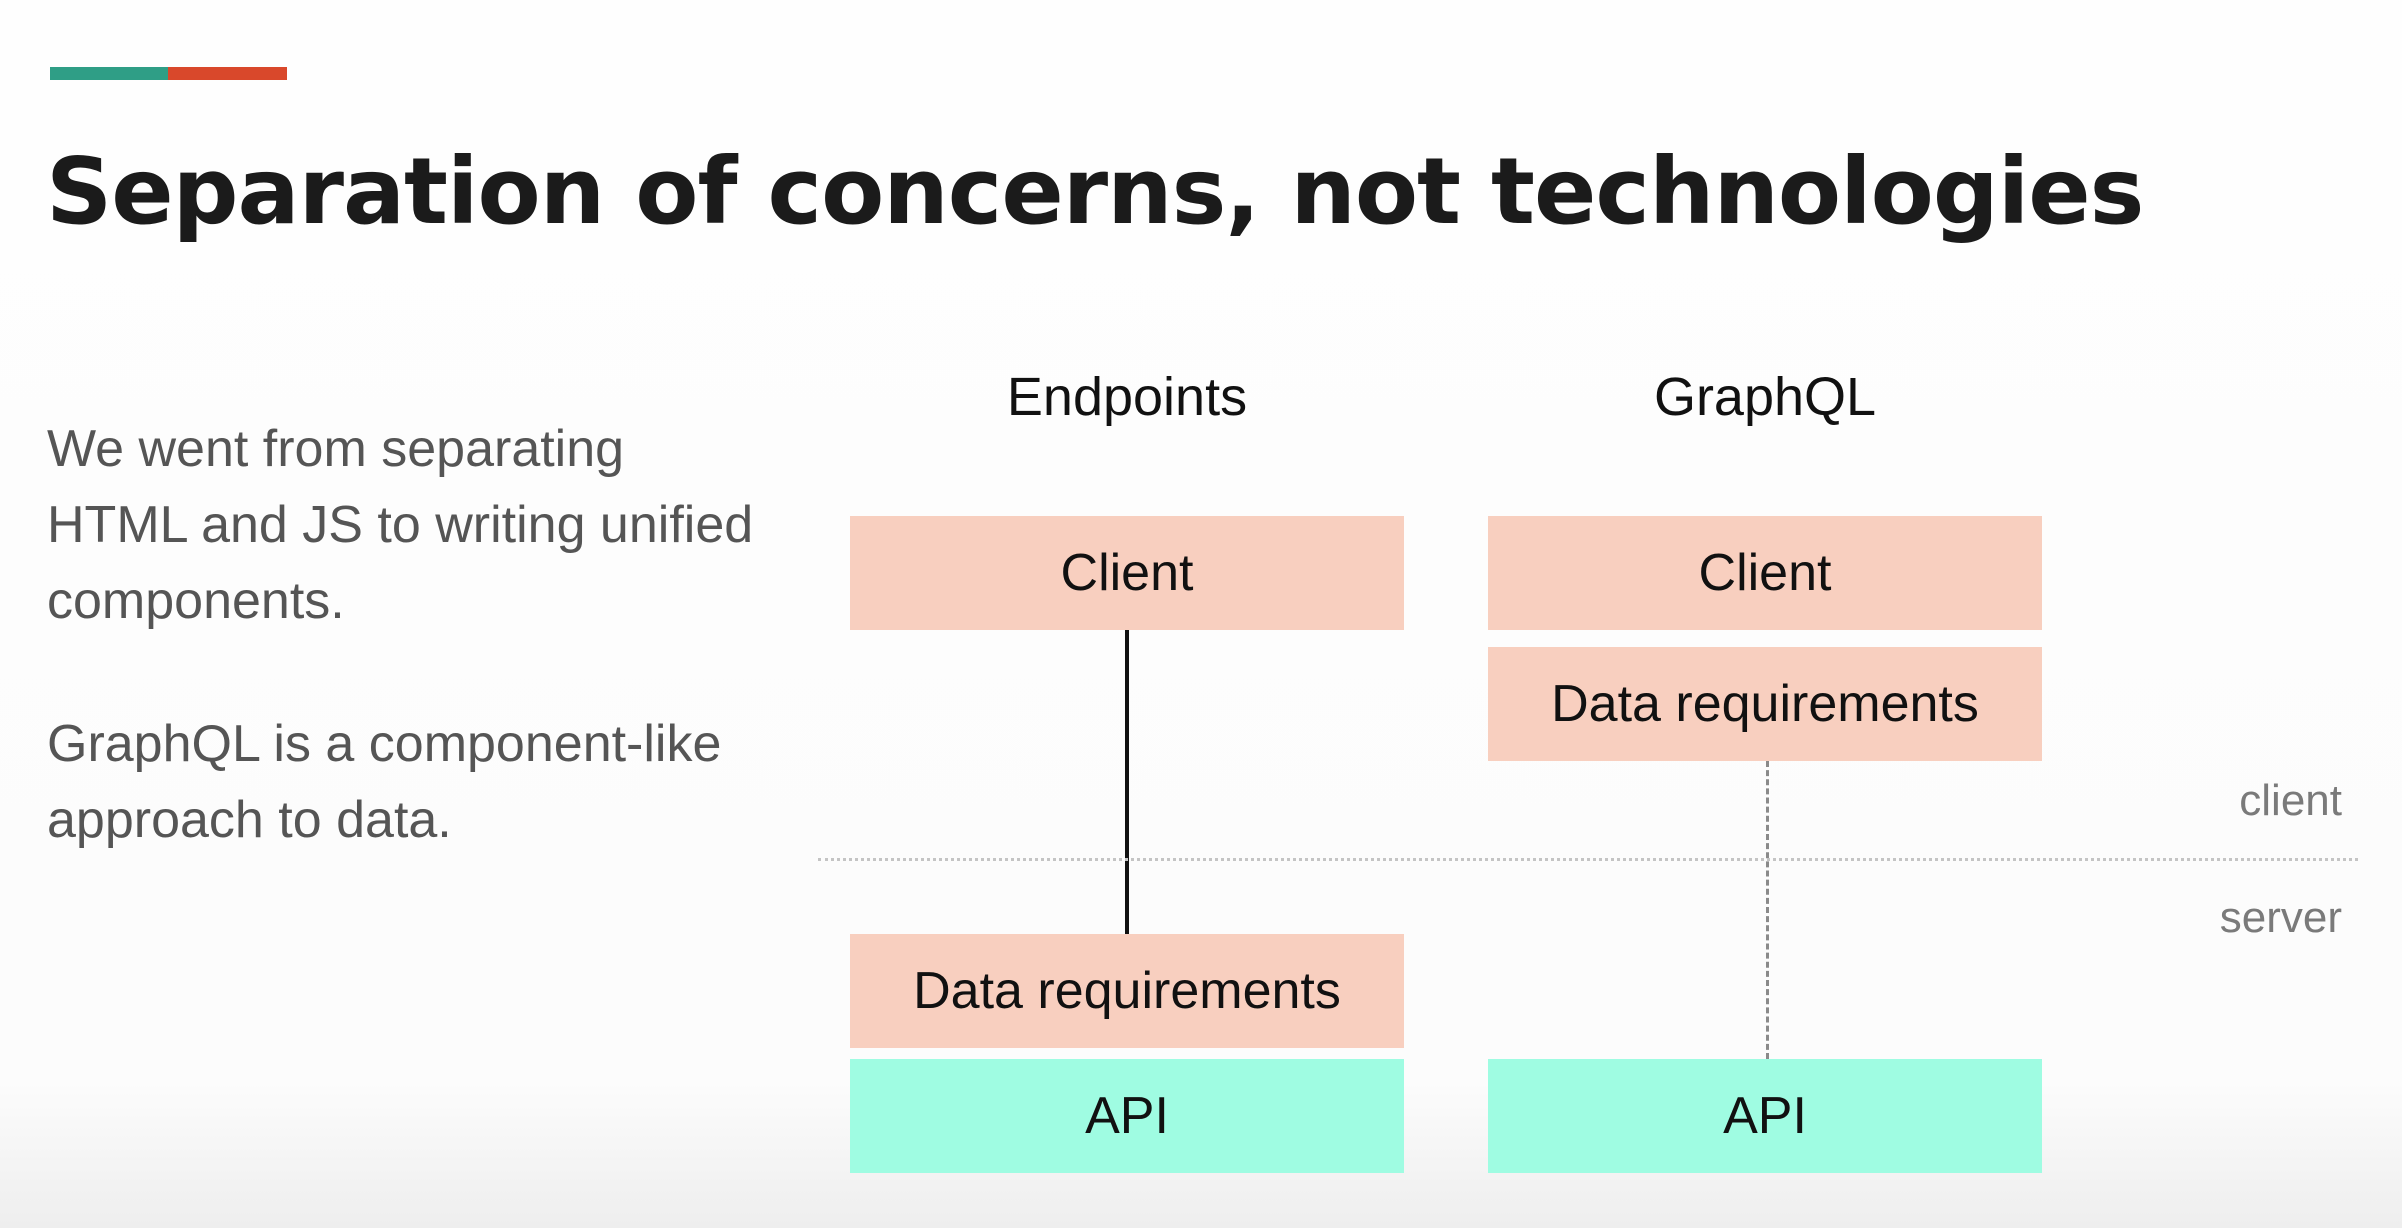 This screenshot has width=2402, height=1228. I want to click on slide-title: Separation of concerns, not technologies, so click(1095, 191).